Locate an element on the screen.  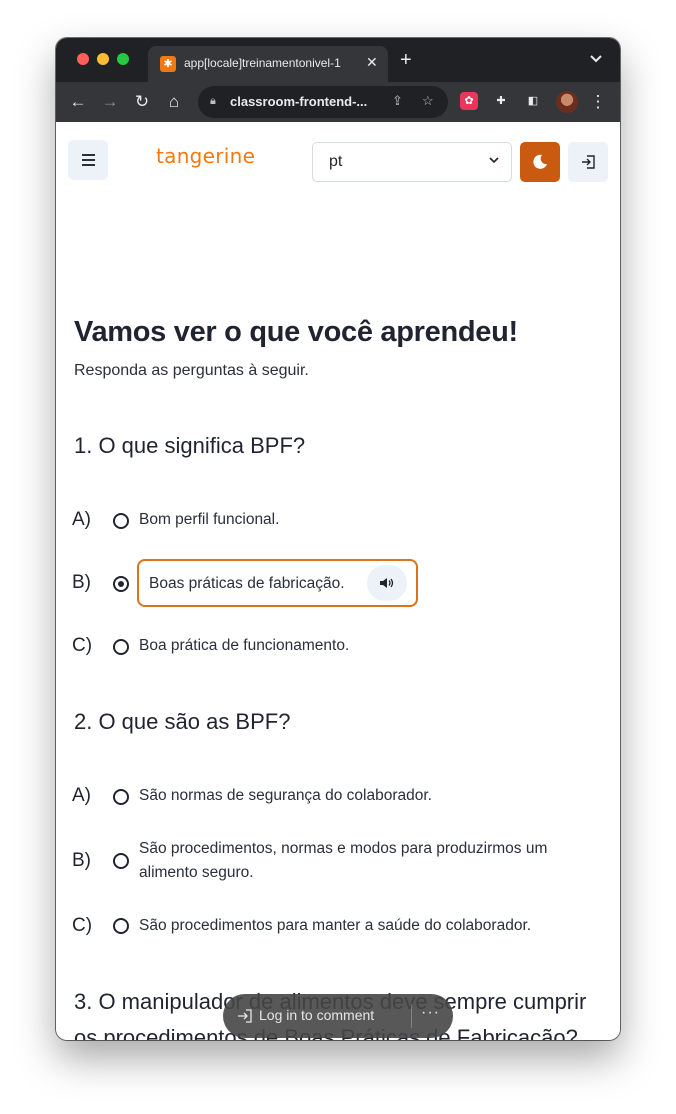
maximize-window-button is located at coordinates (123, 59).